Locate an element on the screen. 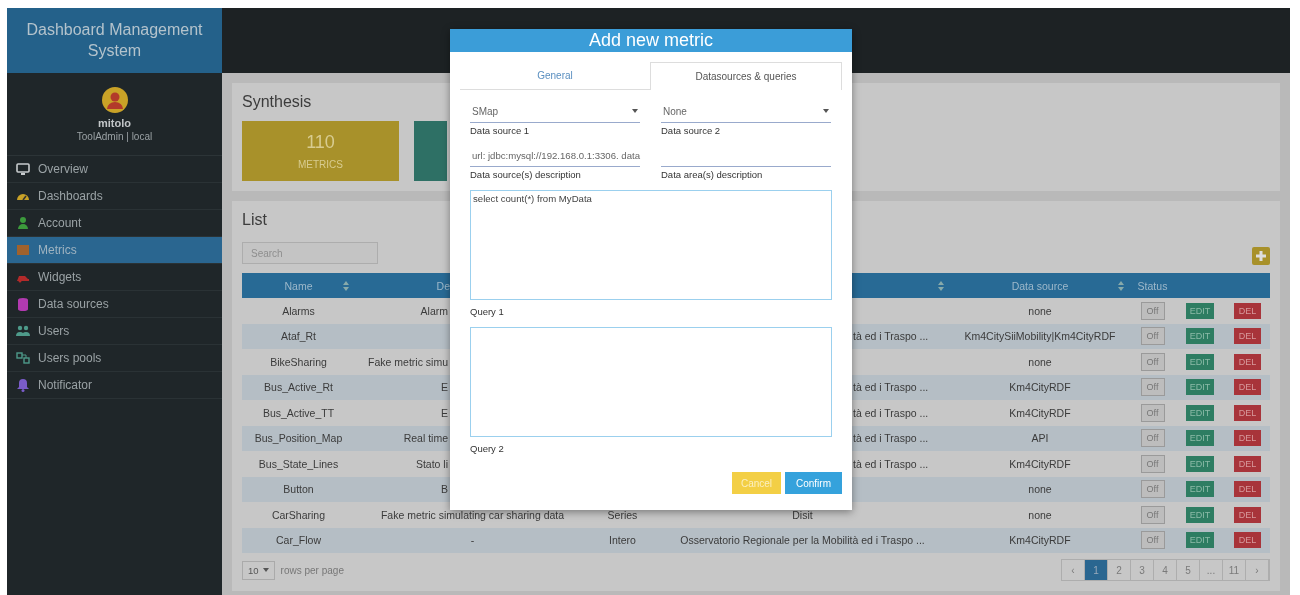  table-cell-text: Car_Flow is located at coordinates (298, 540).